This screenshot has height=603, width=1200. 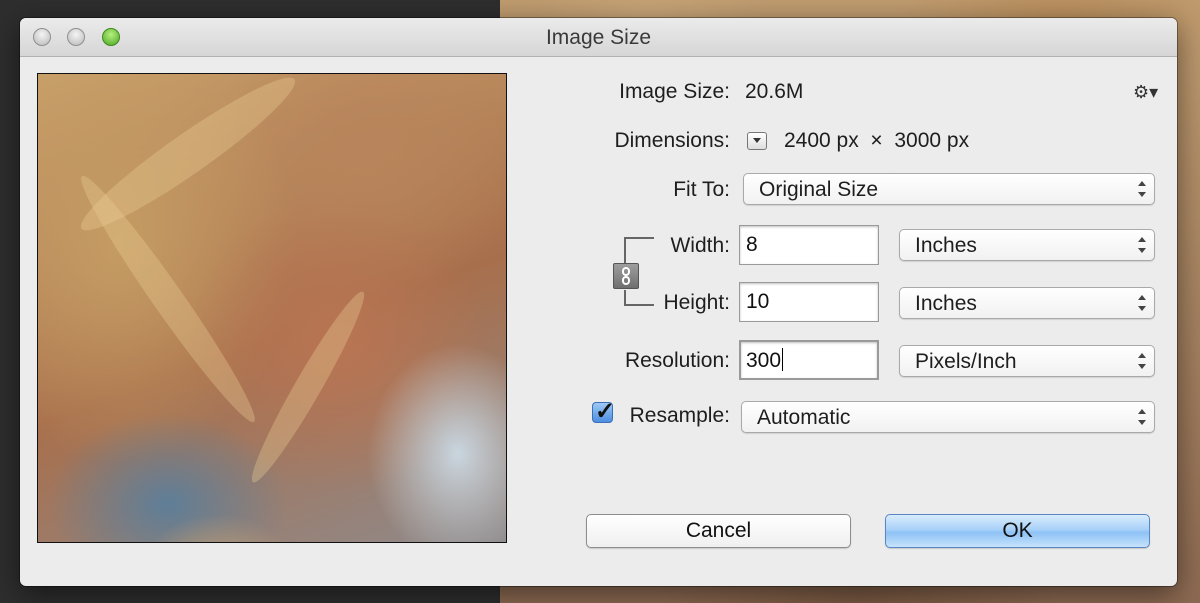 I want to click on fit-to-label: Fit To:, so click(x=701, y=189).